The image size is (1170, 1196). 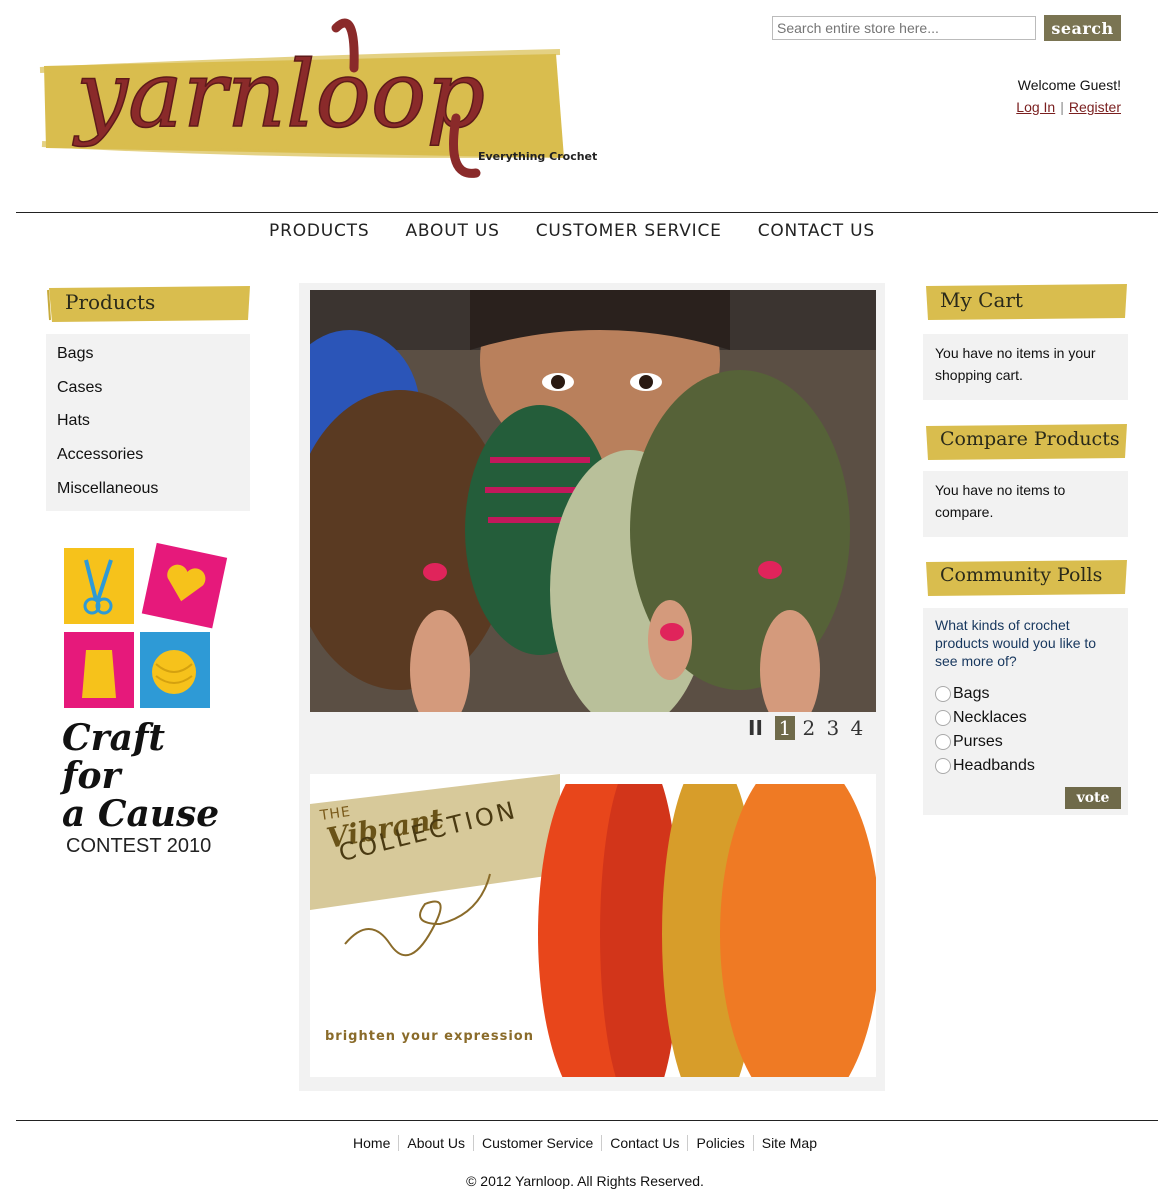 I want to click on slide-page-2: 2, so click(x=809, y=728).